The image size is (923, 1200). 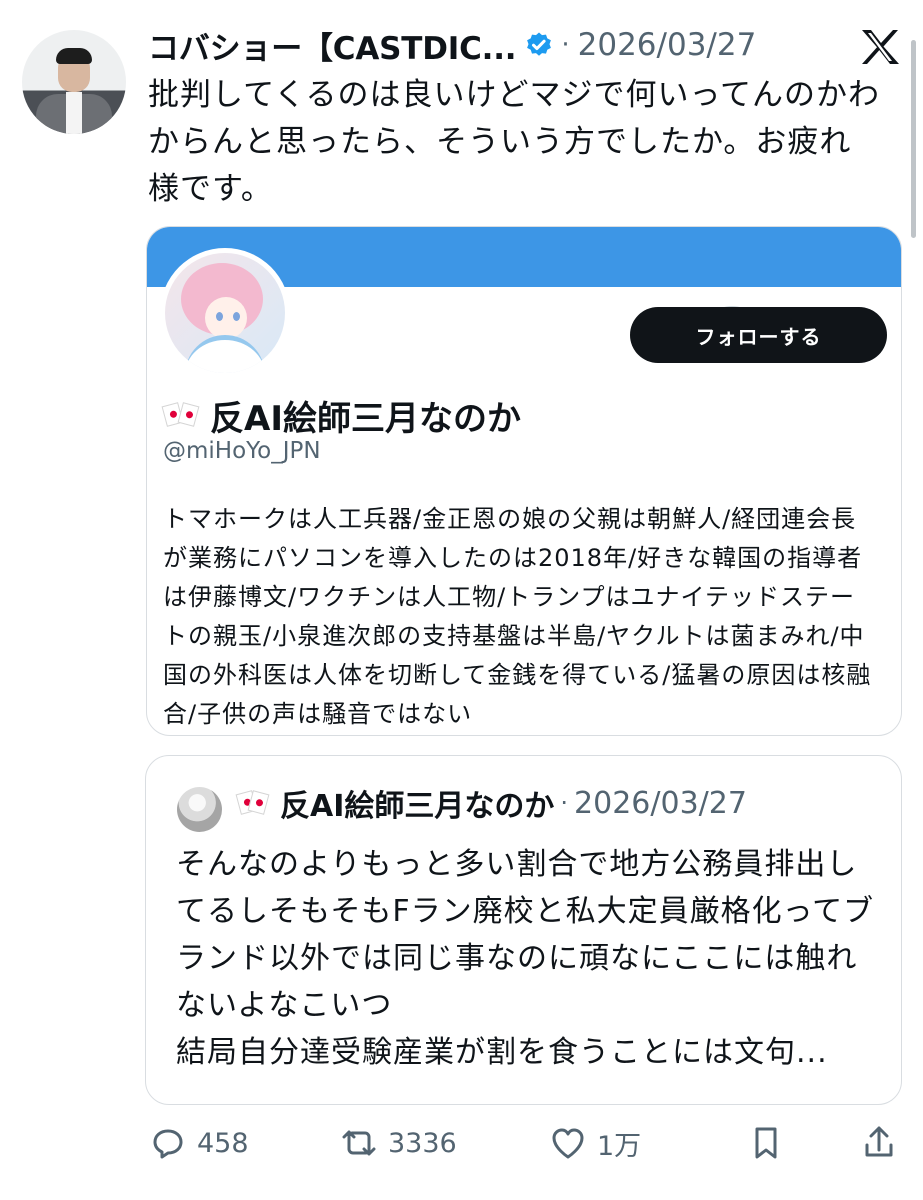 I want to click on follow-button: フォローする, so click(x=758, y=335).